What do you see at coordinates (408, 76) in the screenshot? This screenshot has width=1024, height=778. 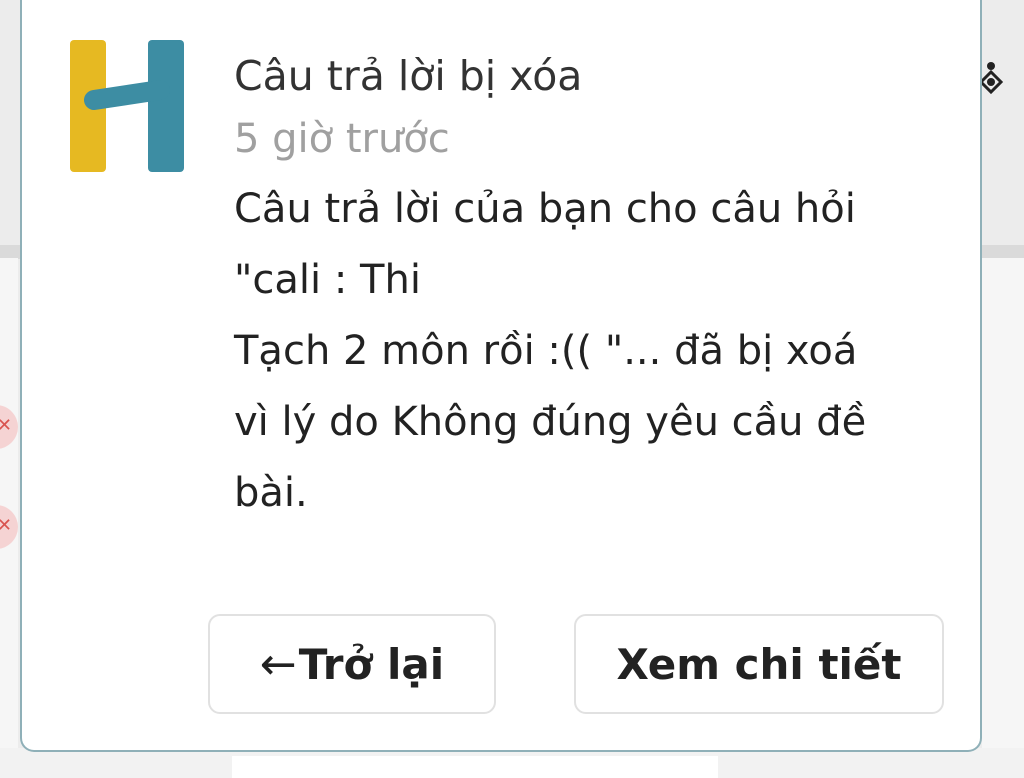 I see `notification-title: Câu trả lời bị xóa` at bounding box center [408, 76].